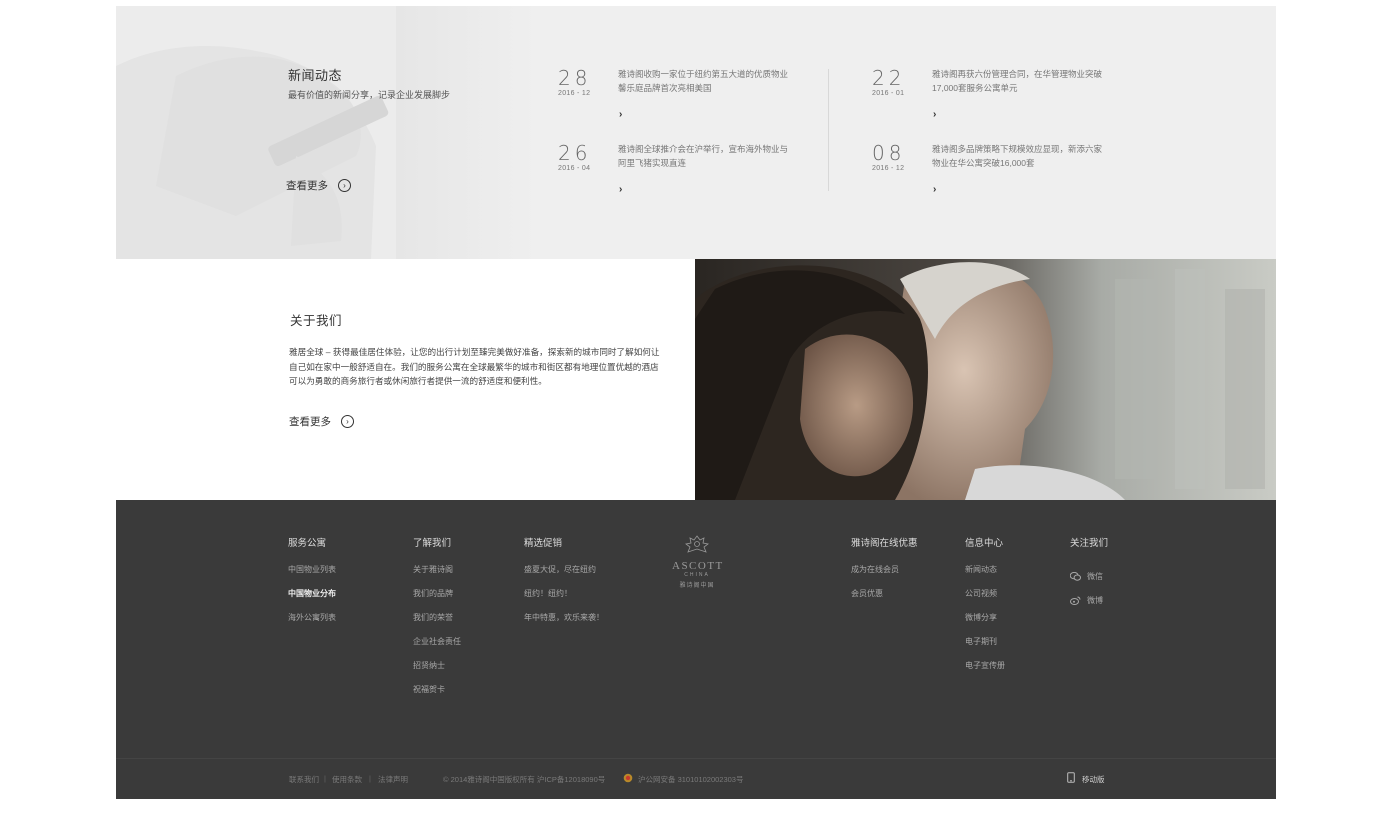  I want to click on news-subtitle: 最有价值的新闻分享，记录企业发展脚步, so click(369, 95).